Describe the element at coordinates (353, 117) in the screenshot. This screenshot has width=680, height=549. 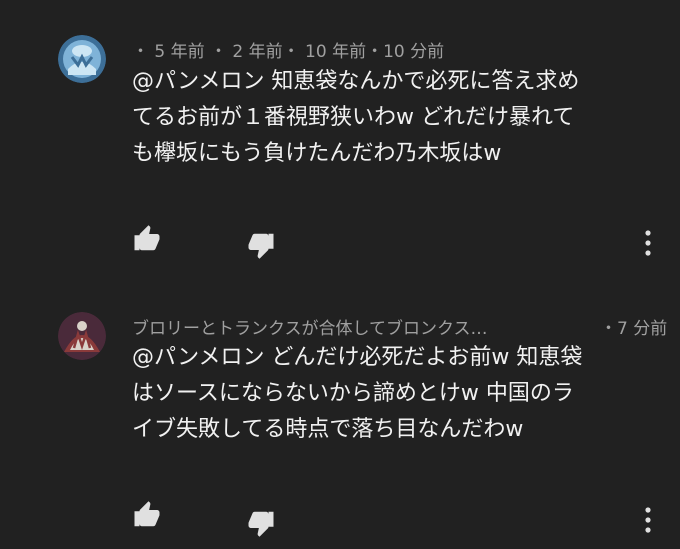
I see `comment-line: てるお前が１番視野狭いわw どれだけ暴れて` at that location.